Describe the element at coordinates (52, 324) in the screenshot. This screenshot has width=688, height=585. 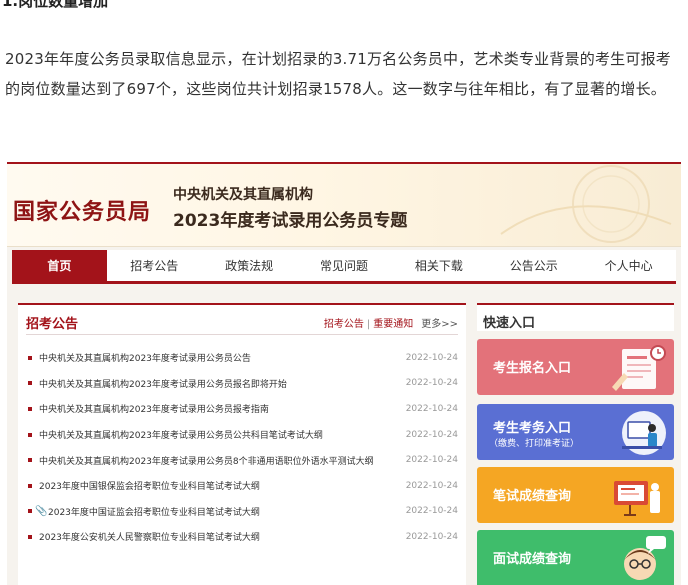
I see `notices-panel-title: 招考公告` at that location.